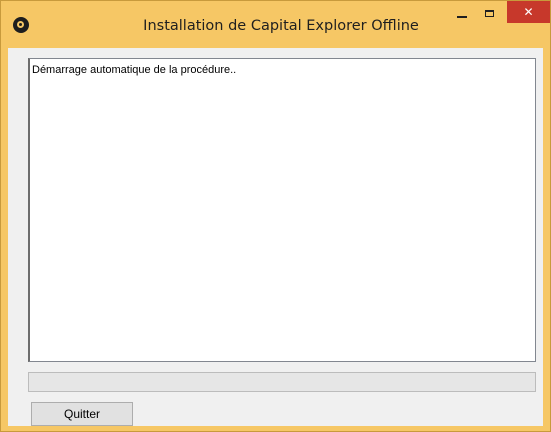  Describe the element at coordinates (21, 25) in the screenshot. I see `app-logo-icon` at that location.